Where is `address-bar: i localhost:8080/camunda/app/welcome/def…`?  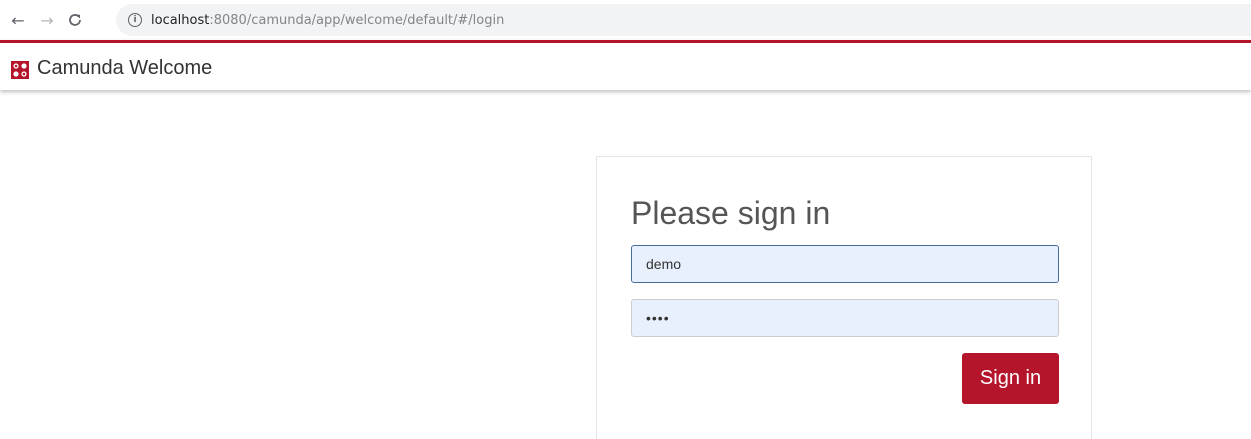
address-bar: i localhost:8080/camunda/app/welcome/def… is located at coordinates (683, 20).